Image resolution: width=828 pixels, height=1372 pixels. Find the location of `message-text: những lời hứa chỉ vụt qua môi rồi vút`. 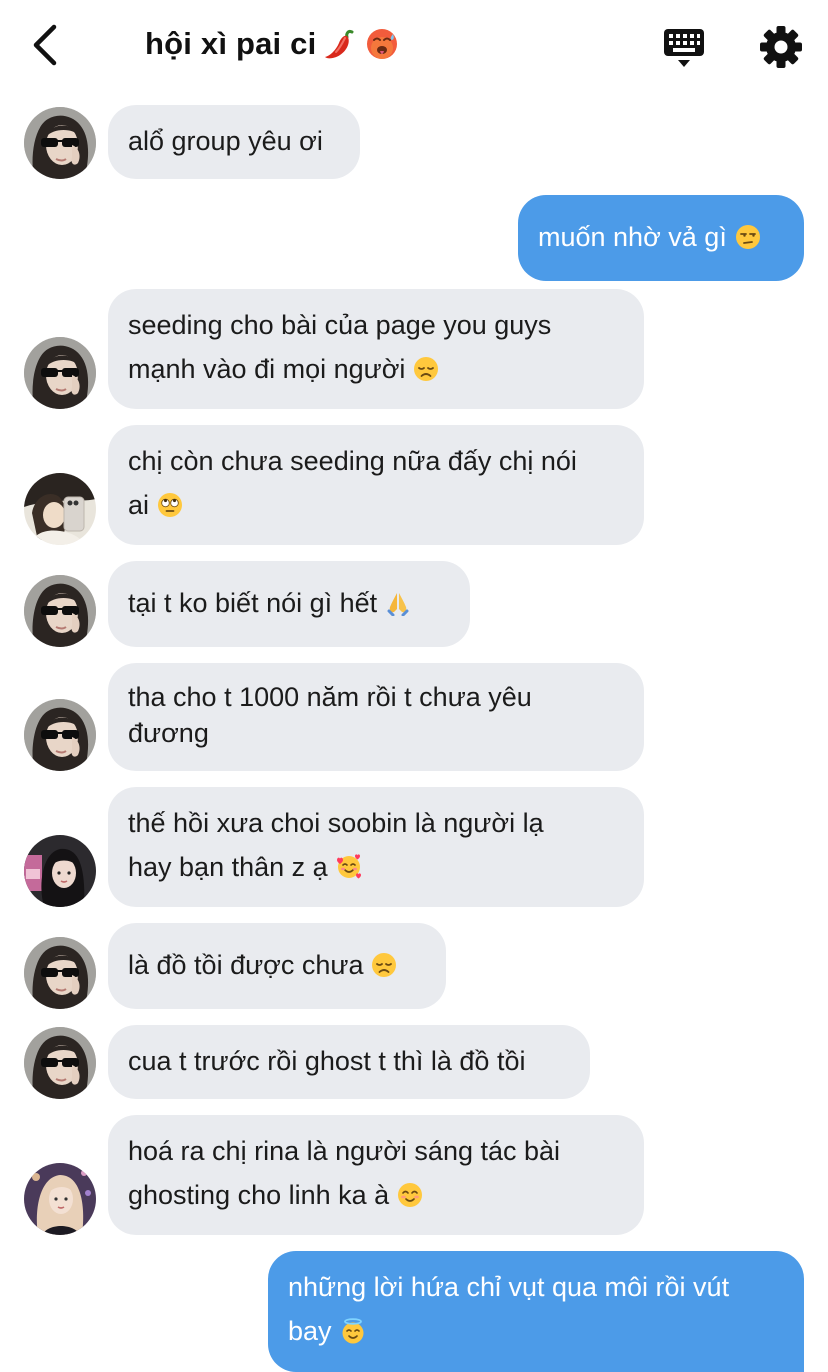

message-text: những lời hứa chỉ vụt qua môi rồi vút is located at coordinates (509, 1287).